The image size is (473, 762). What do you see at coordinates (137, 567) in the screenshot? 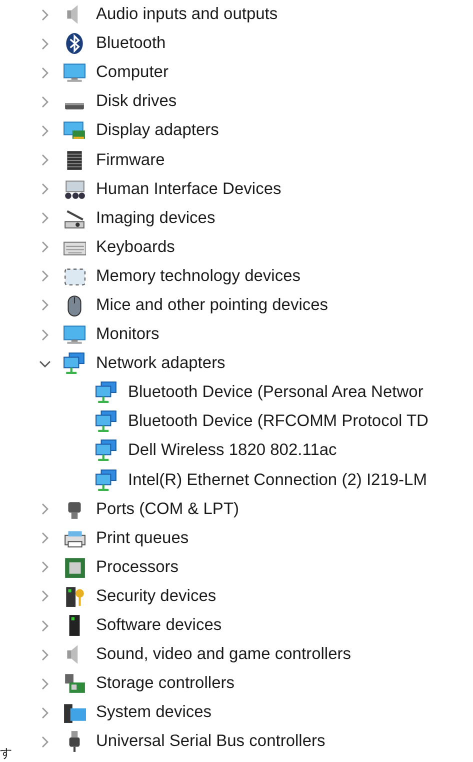
I see `tree-item: Processors` at bounding box center [137, 567].